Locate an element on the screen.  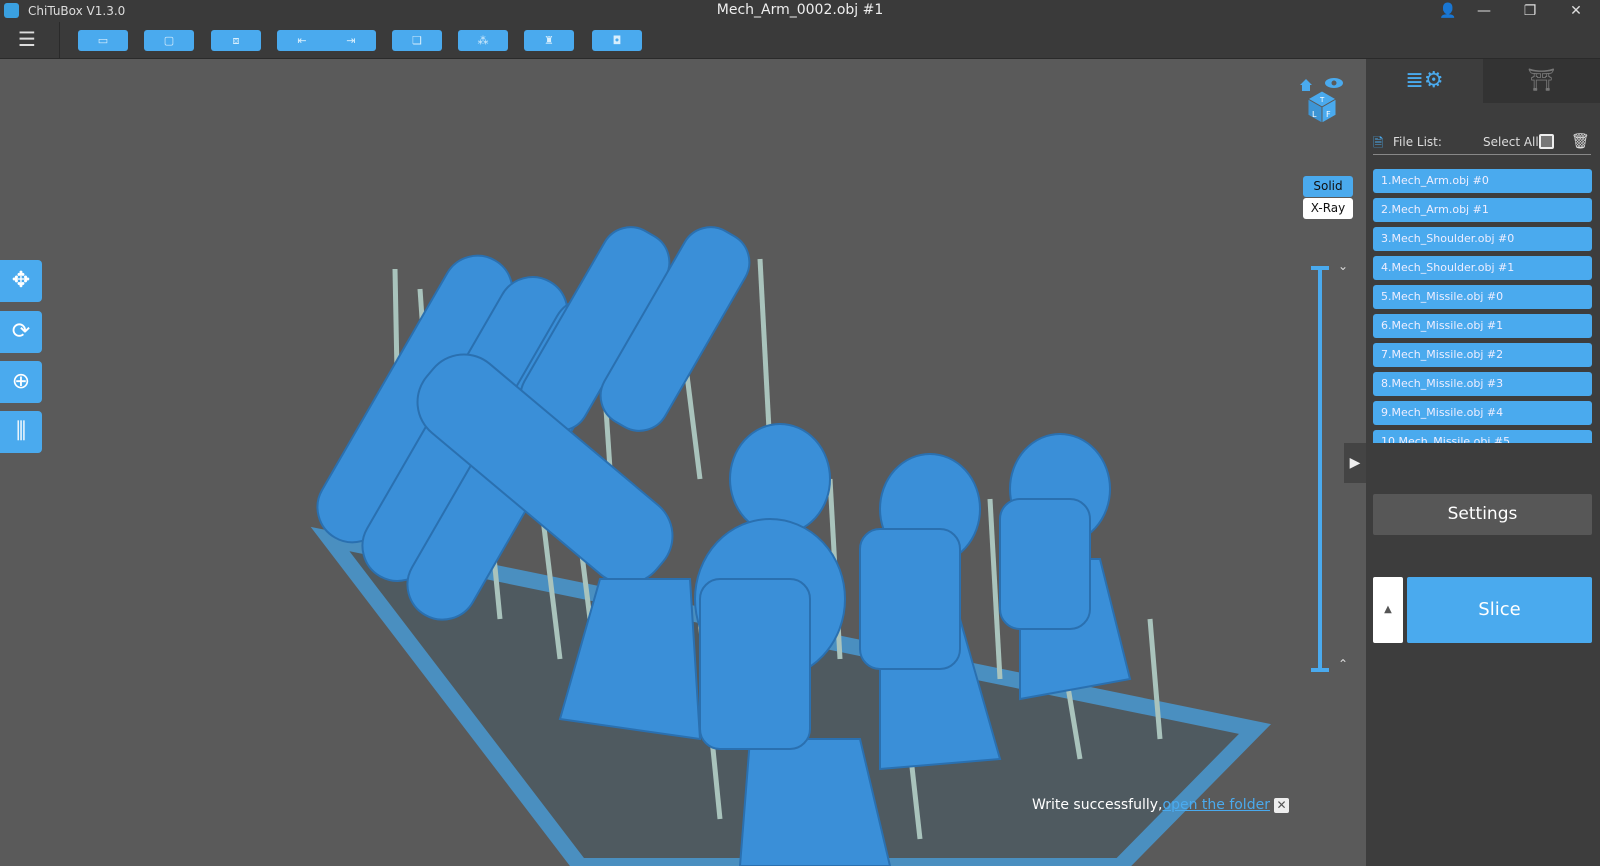
move-tool: ✥ is located at coordinates (21, 281).